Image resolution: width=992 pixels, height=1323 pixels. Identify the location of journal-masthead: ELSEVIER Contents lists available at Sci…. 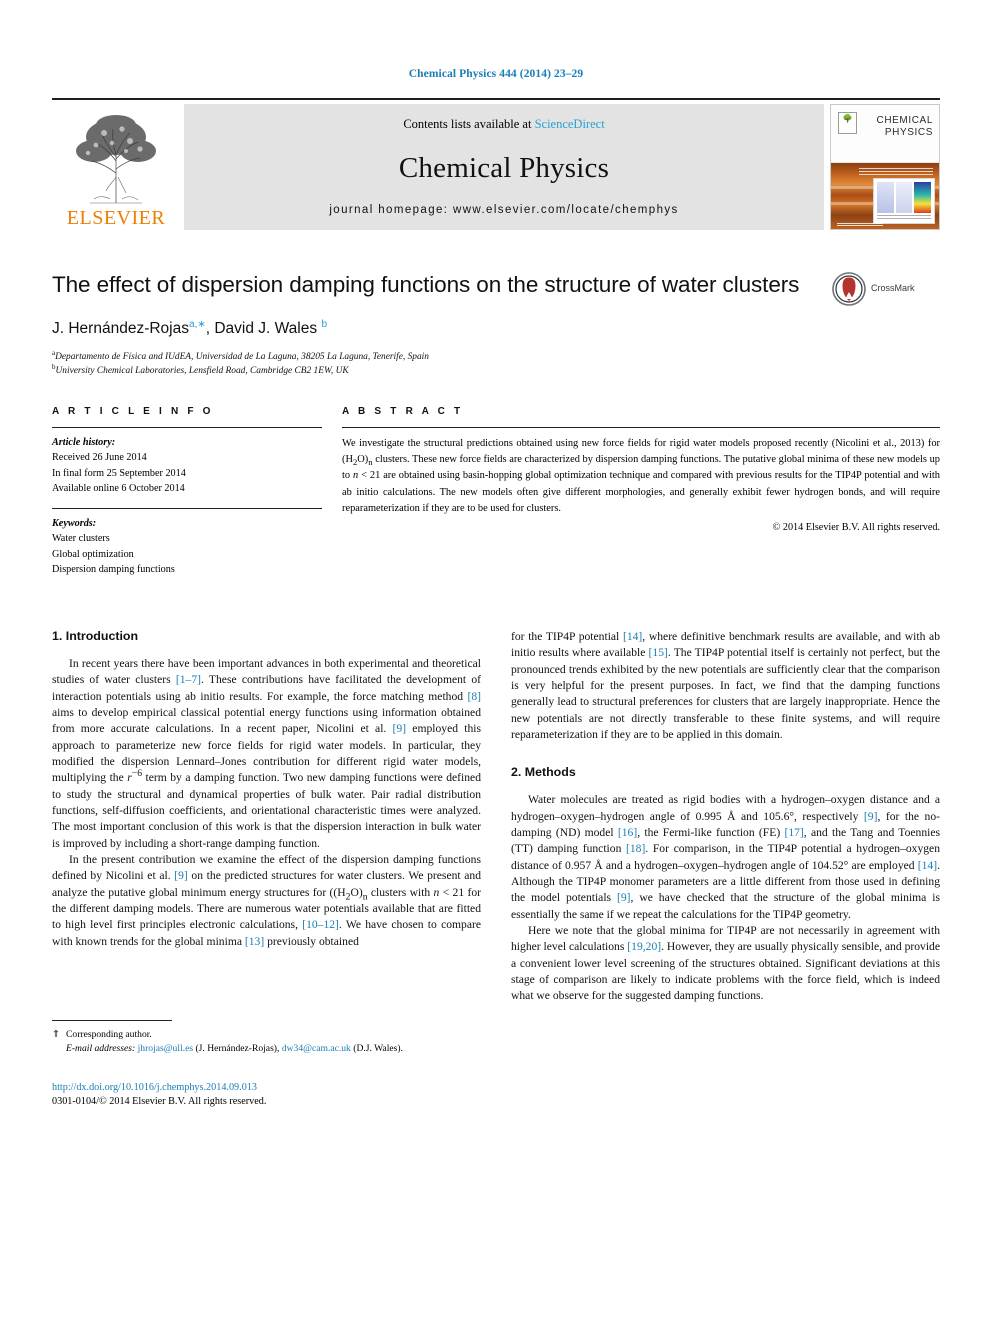
(496, 164).